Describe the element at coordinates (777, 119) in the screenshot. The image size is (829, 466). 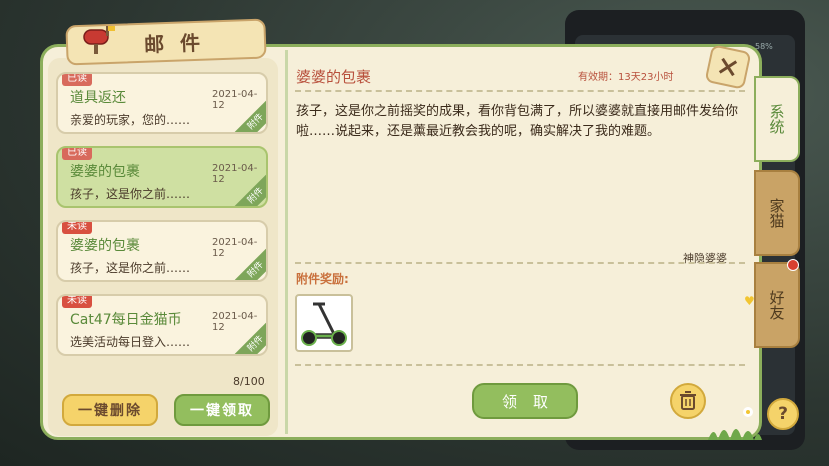
I see `tab-system: 系统` at that location.